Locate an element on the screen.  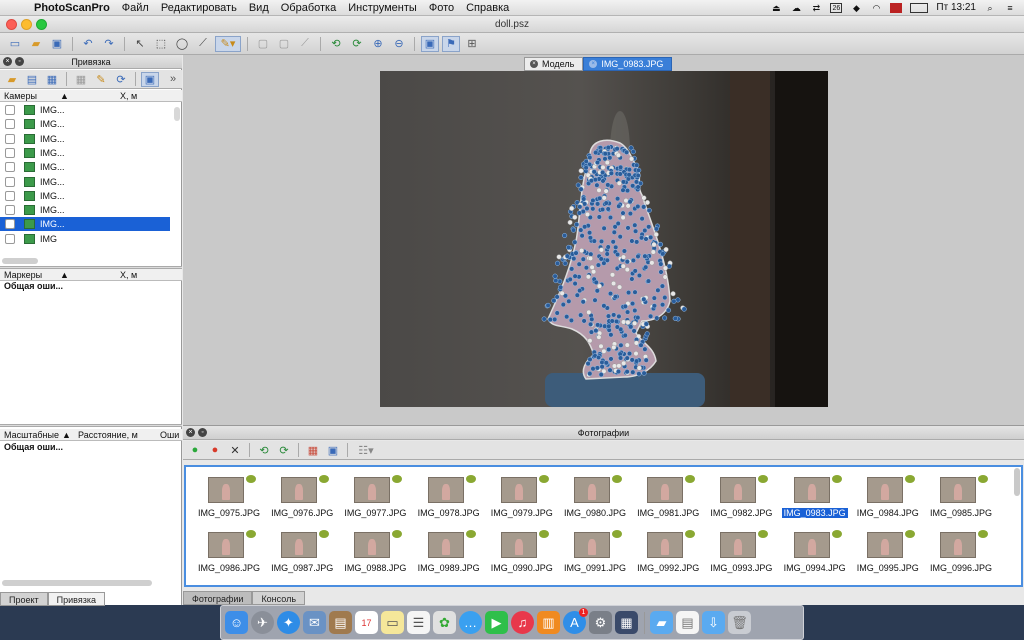
scales-column-name: Масштабные is located at coordinates (31, 435).